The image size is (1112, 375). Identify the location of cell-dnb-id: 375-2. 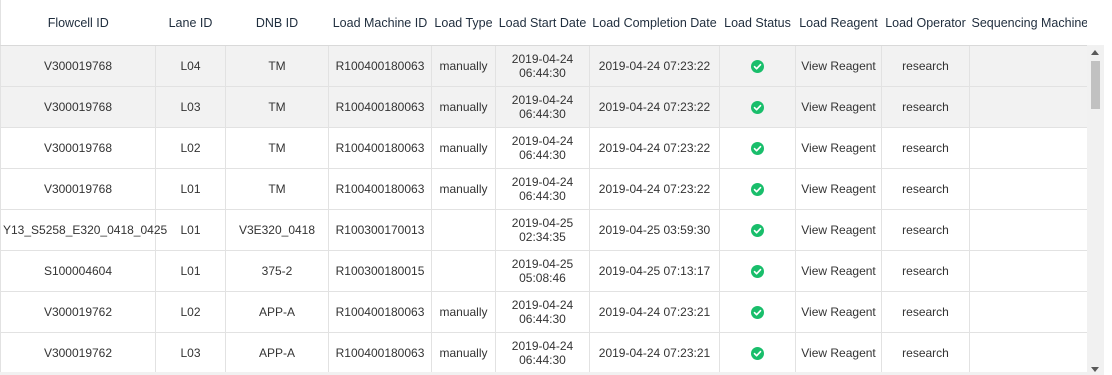
(277, 271).